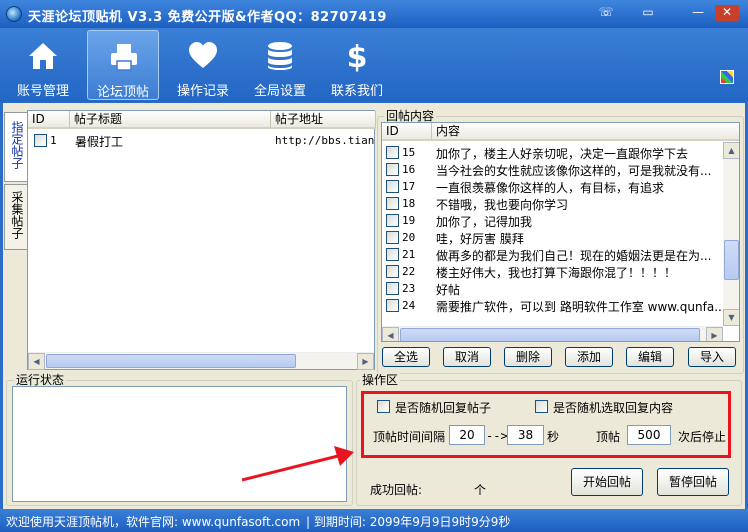  I want to click on operation-title: 操作区, so click(380, 380).